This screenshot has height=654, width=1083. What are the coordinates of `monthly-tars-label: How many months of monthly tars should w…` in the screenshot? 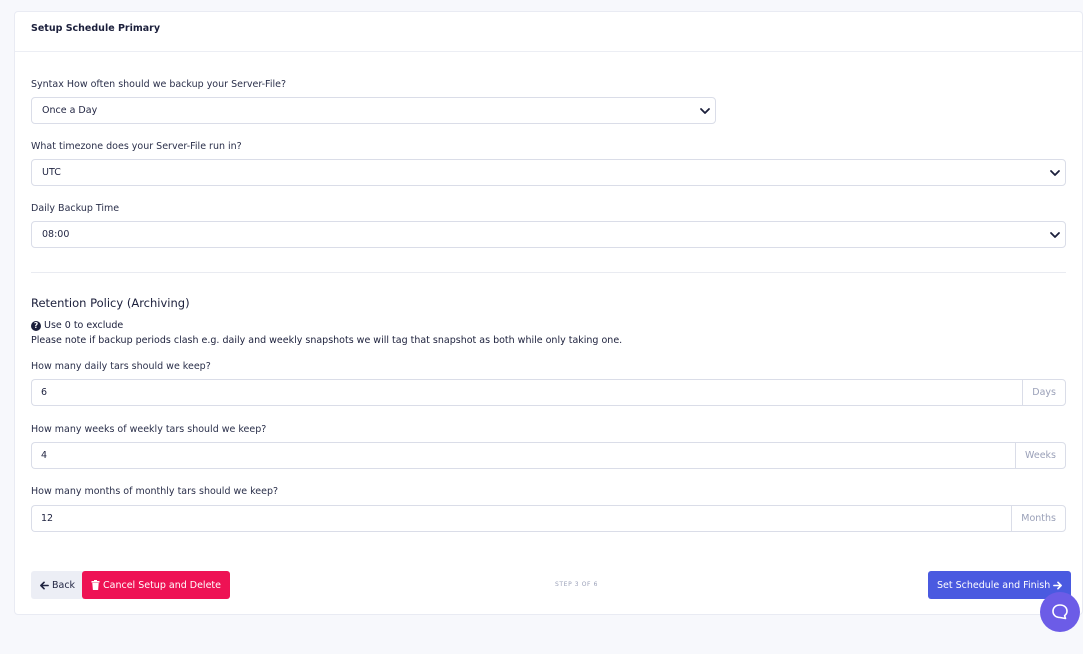 It's located at (155, 491).